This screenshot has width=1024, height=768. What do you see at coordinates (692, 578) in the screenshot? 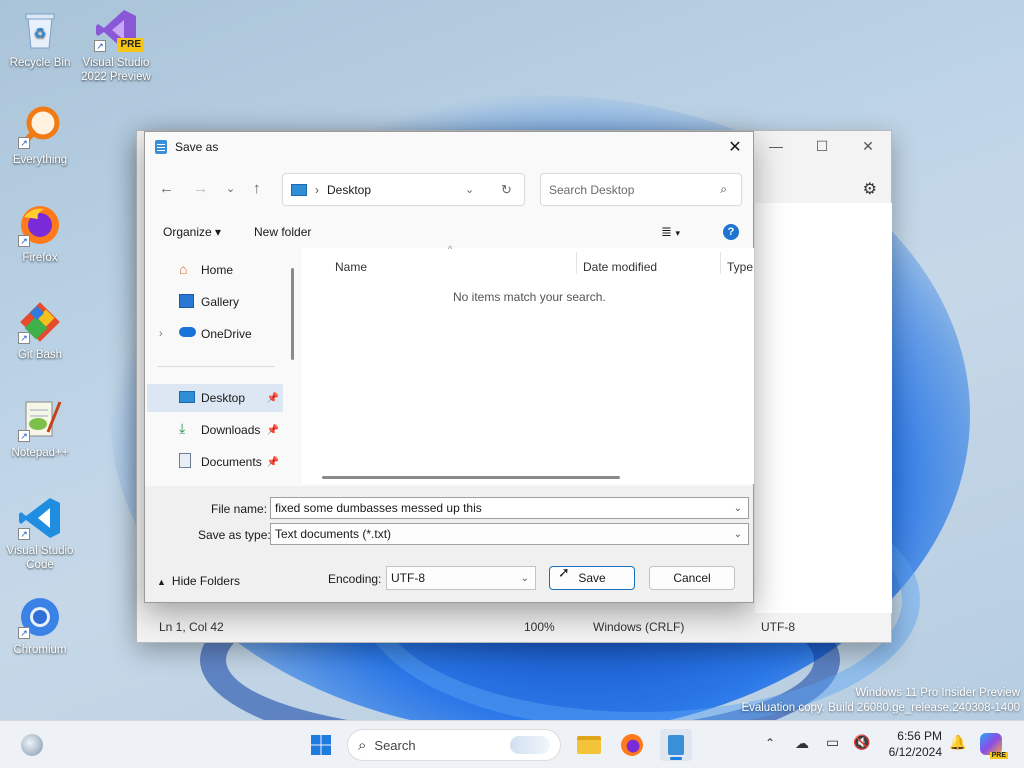
I see `cancel-button: Cancel` at bounding box center [692, 578].